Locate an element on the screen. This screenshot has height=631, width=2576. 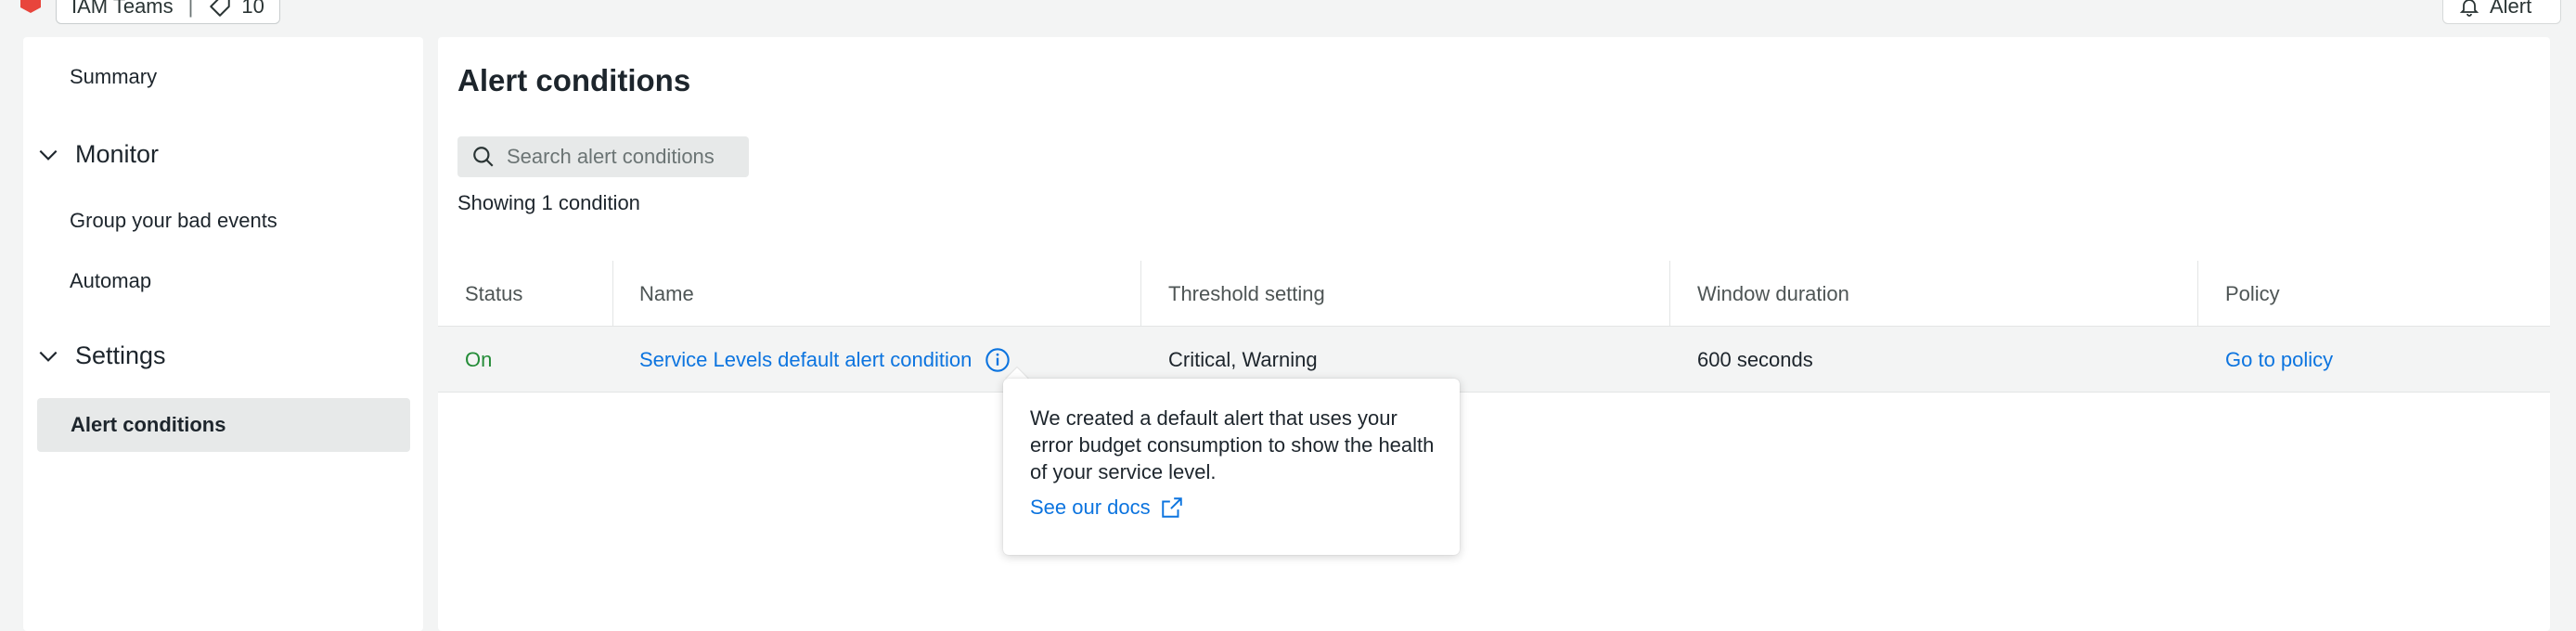
tag-count-value: 10 is located at coordinates (252, 9).